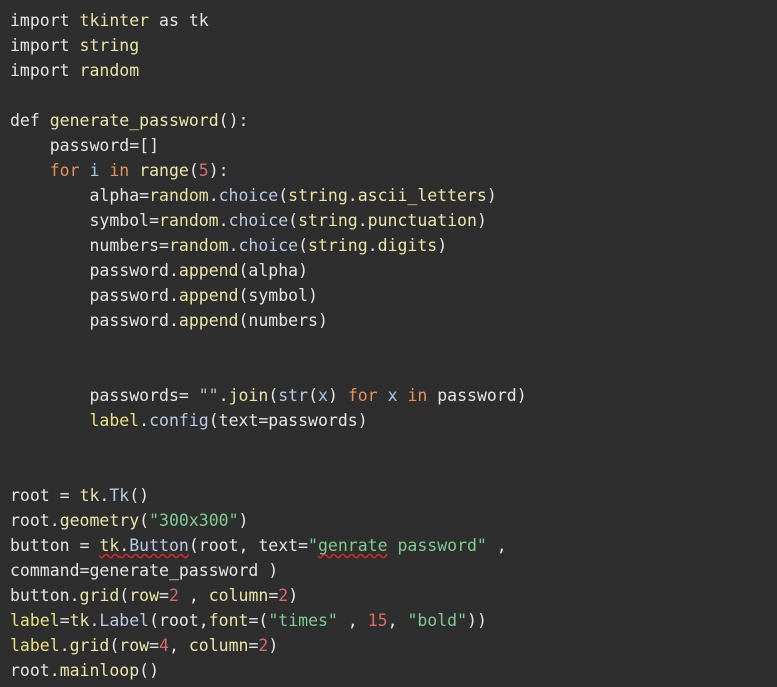 The height and width of the screenshot is (687, 777). I want to click on code-token: font, so click(228, 620).